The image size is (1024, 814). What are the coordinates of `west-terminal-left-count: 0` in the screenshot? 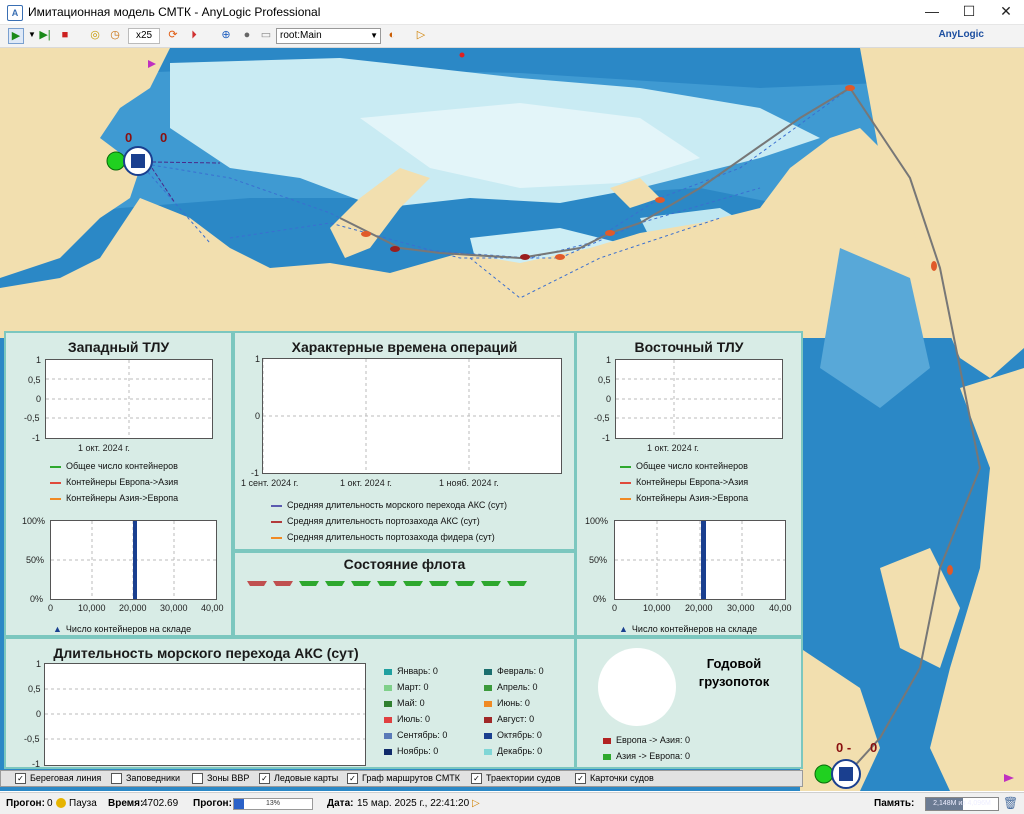 It's located at (129, 137).